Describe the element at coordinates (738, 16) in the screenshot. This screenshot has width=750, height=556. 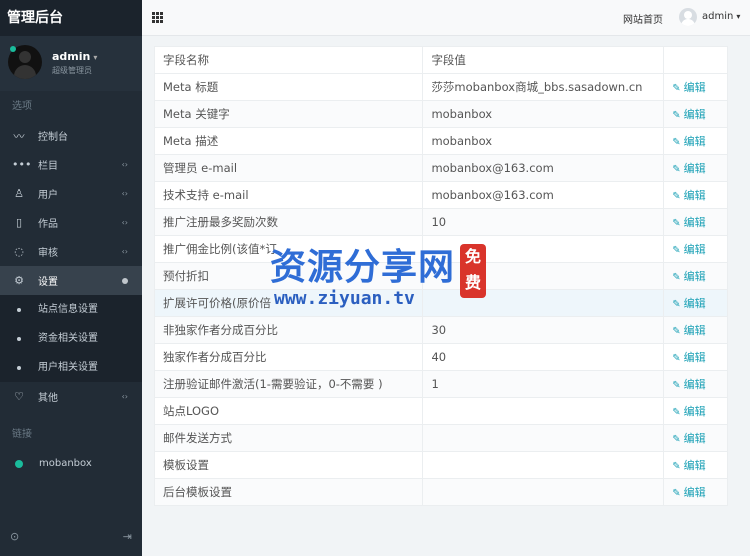
I see `chevron-down-icon: ▾` at that location.